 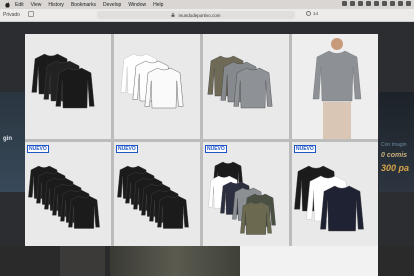 I want to click on lock-icon, so click(x=173, y=15).